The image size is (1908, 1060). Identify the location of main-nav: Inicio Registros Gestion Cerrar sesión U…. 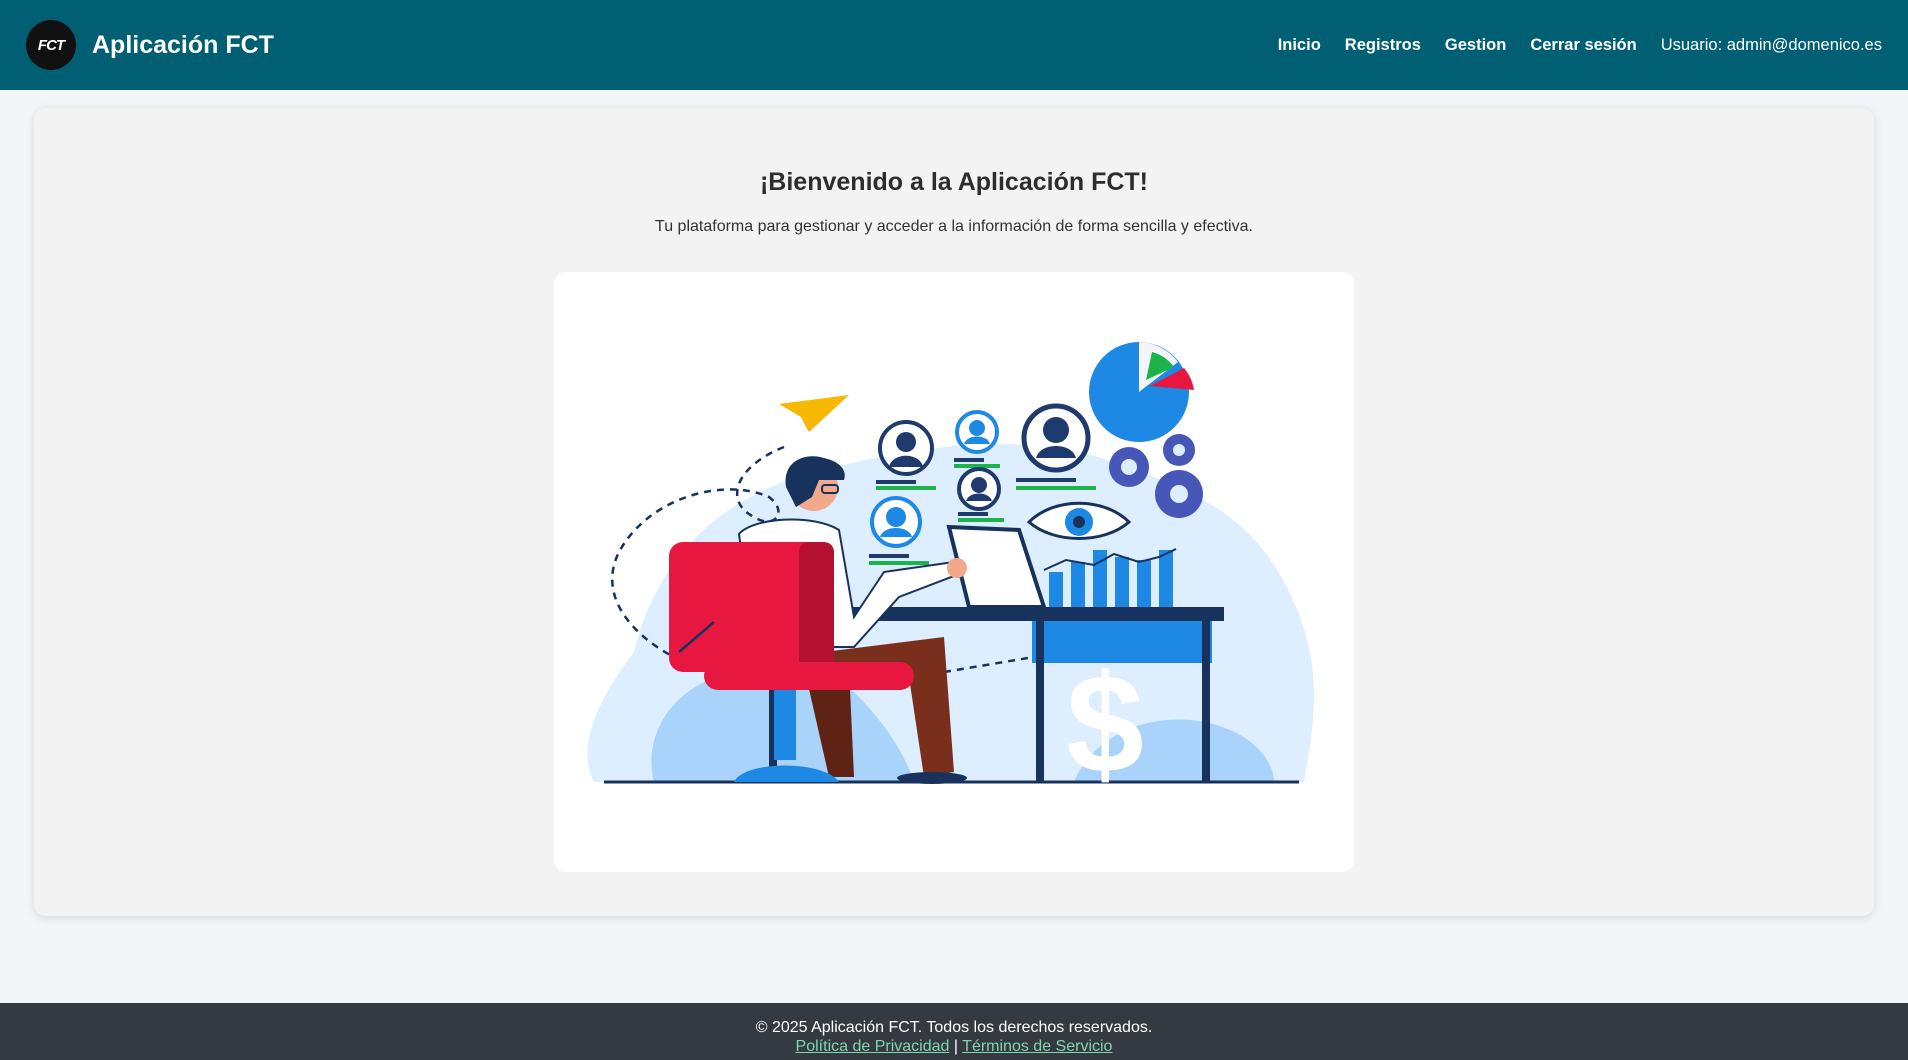
(1580, 45).